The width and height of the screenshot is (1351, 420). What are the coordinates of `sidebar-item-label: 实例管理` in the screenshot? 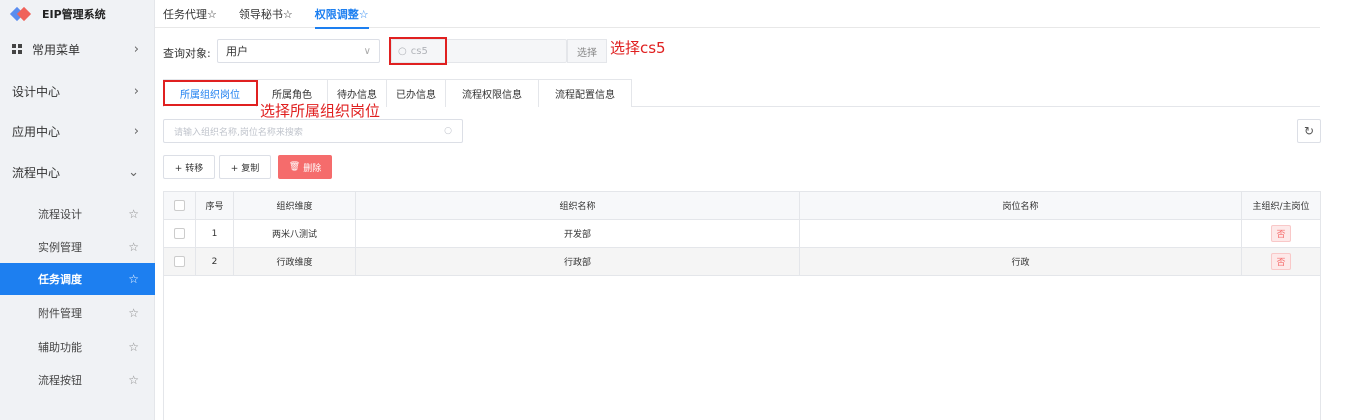 It's located at (60, 247).